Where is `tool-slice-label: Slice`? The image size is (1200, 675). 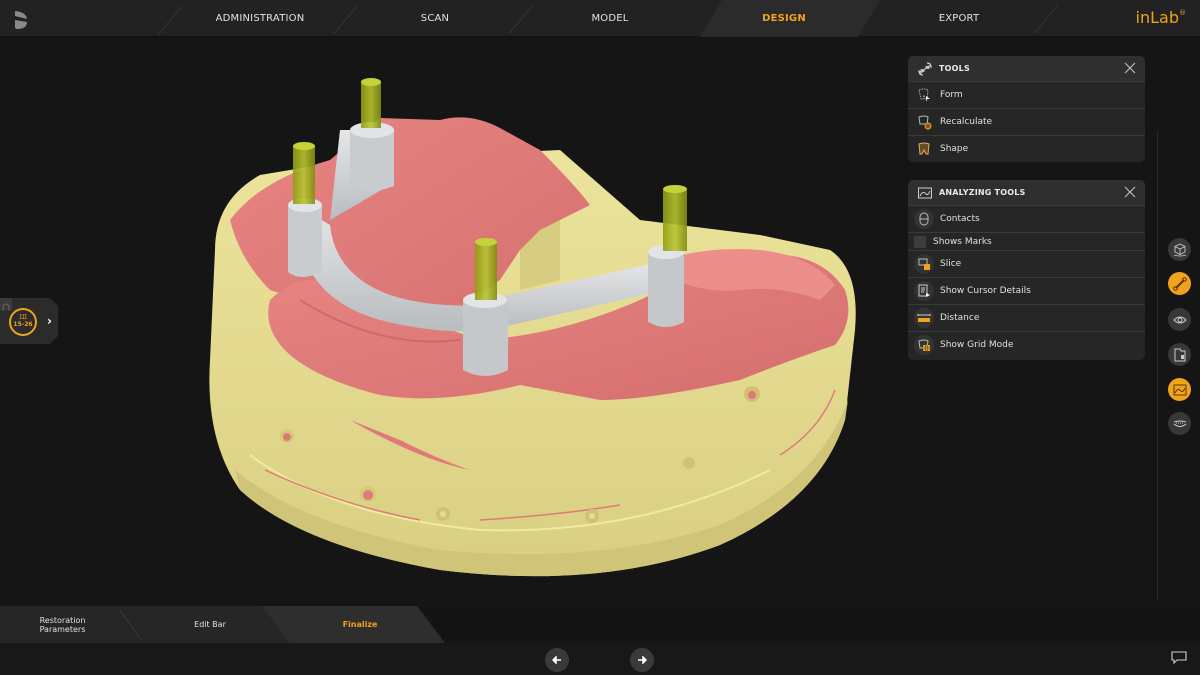 tool-slice-label: Slice is located at coordinates (951, 264).